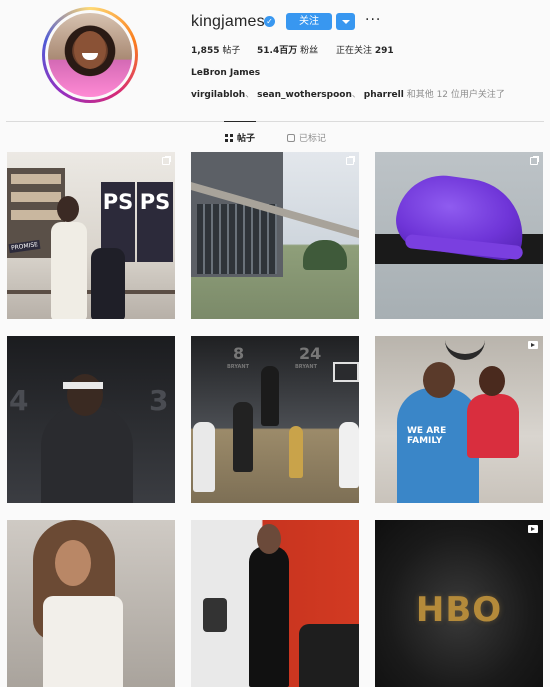 This screenshot has height=687, width=550. What do you see at coordinates (229, 137) in the screenshot?
I see `grid-icon` at bounding box center [229, 137].